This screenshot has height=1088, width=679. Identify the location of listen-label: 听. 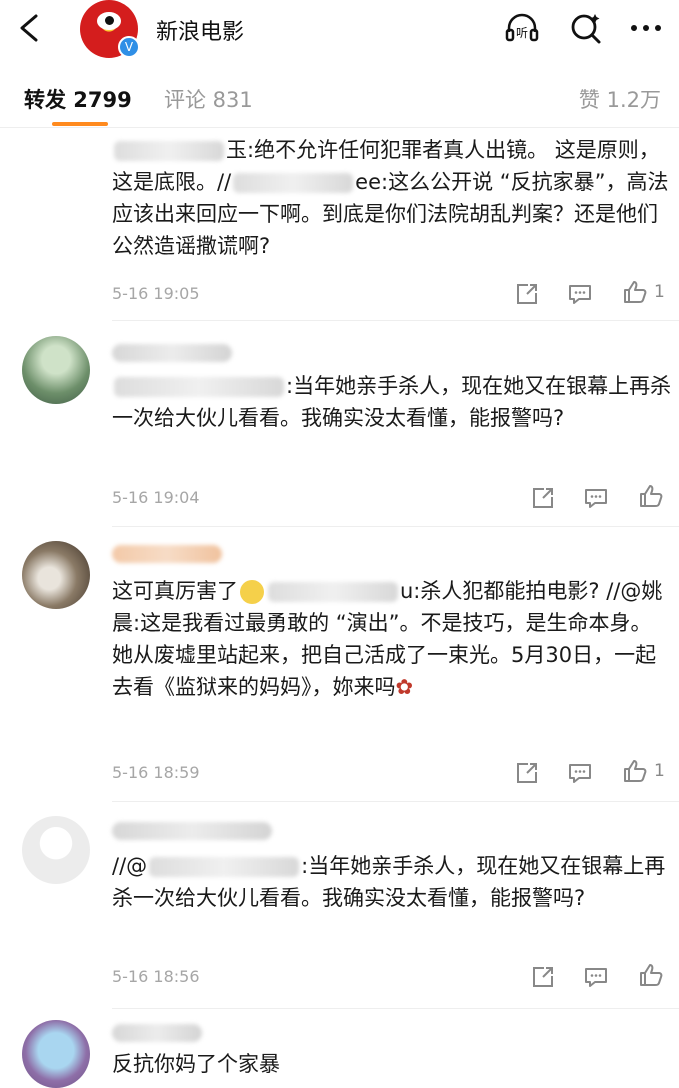
(522, 33).